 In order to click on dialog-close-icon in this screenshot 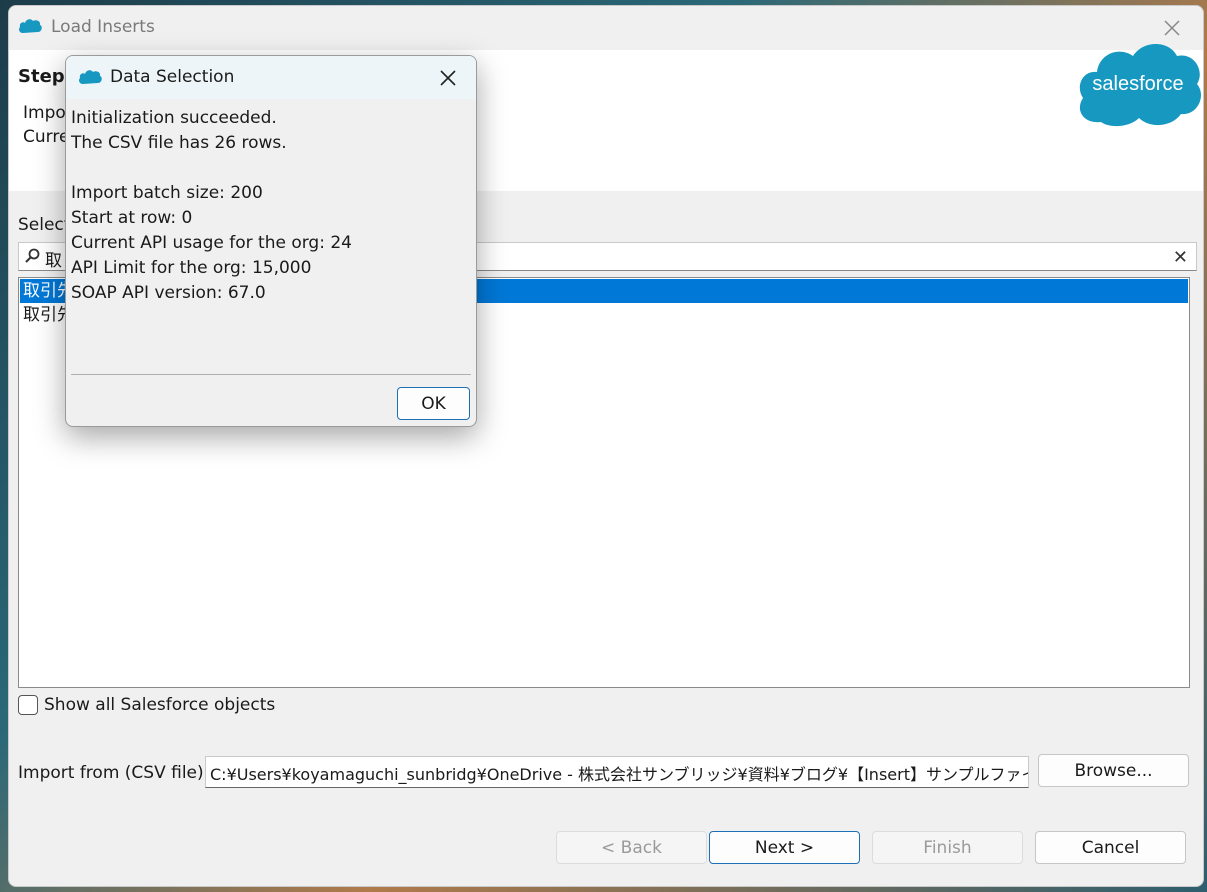, I will do `click(448, 77)`.